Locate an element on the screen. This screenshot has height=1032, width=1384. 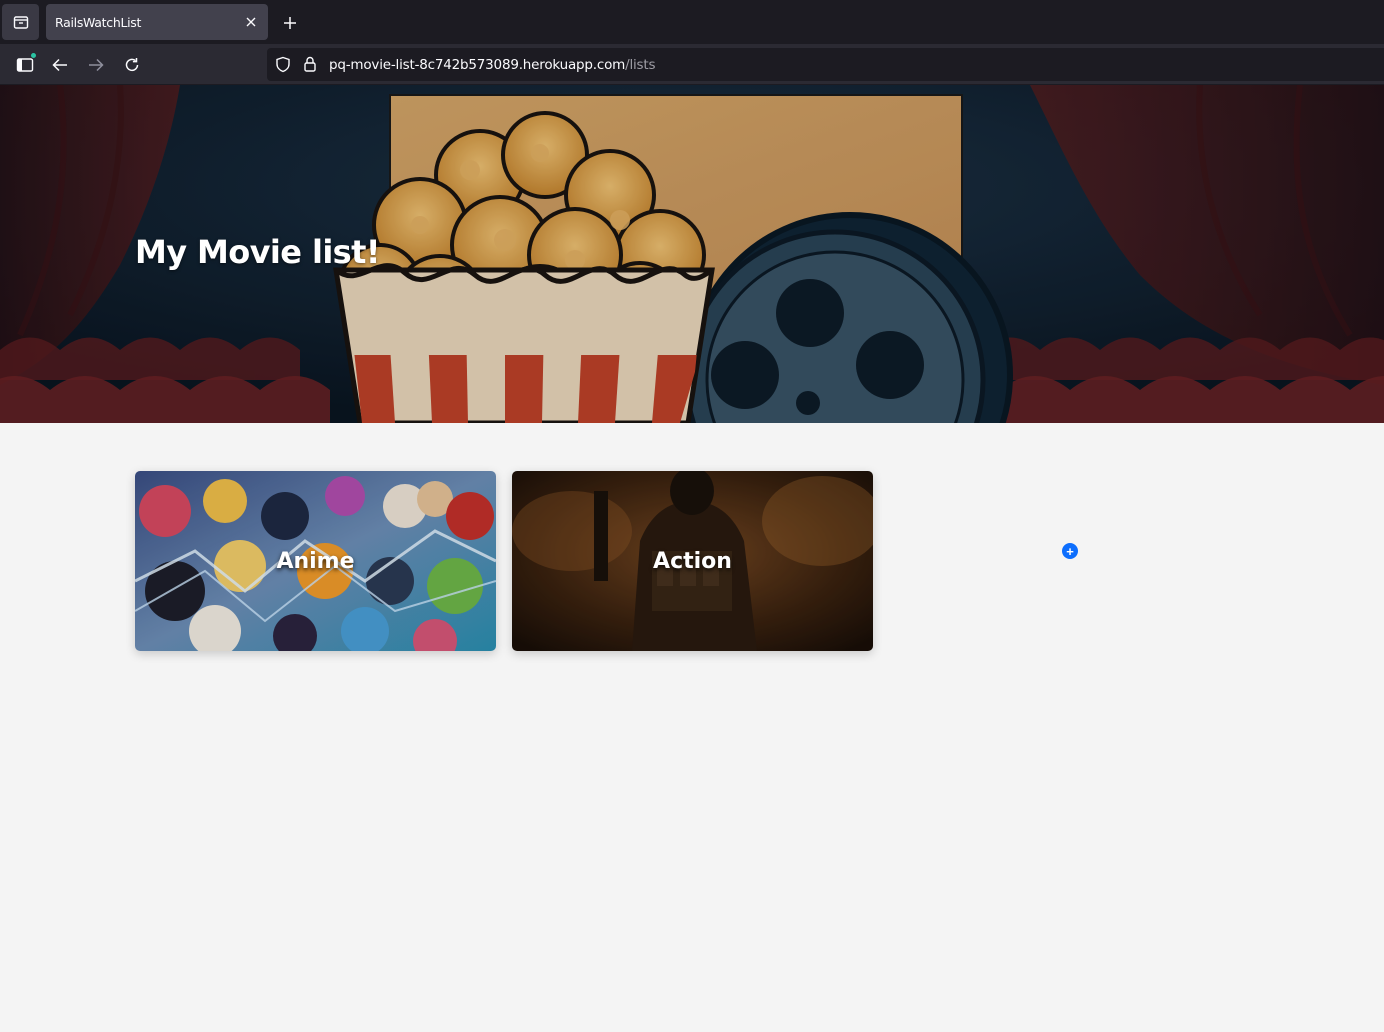
browser-tab-bar: RailsWatchList is located at coordinates (692, 22).